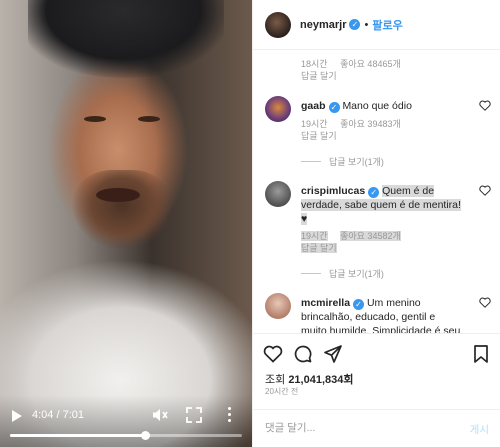  What do you see at coordinates (17, 416) in the screenshot?
I see `play-icon` at bounding box center [17, 416].